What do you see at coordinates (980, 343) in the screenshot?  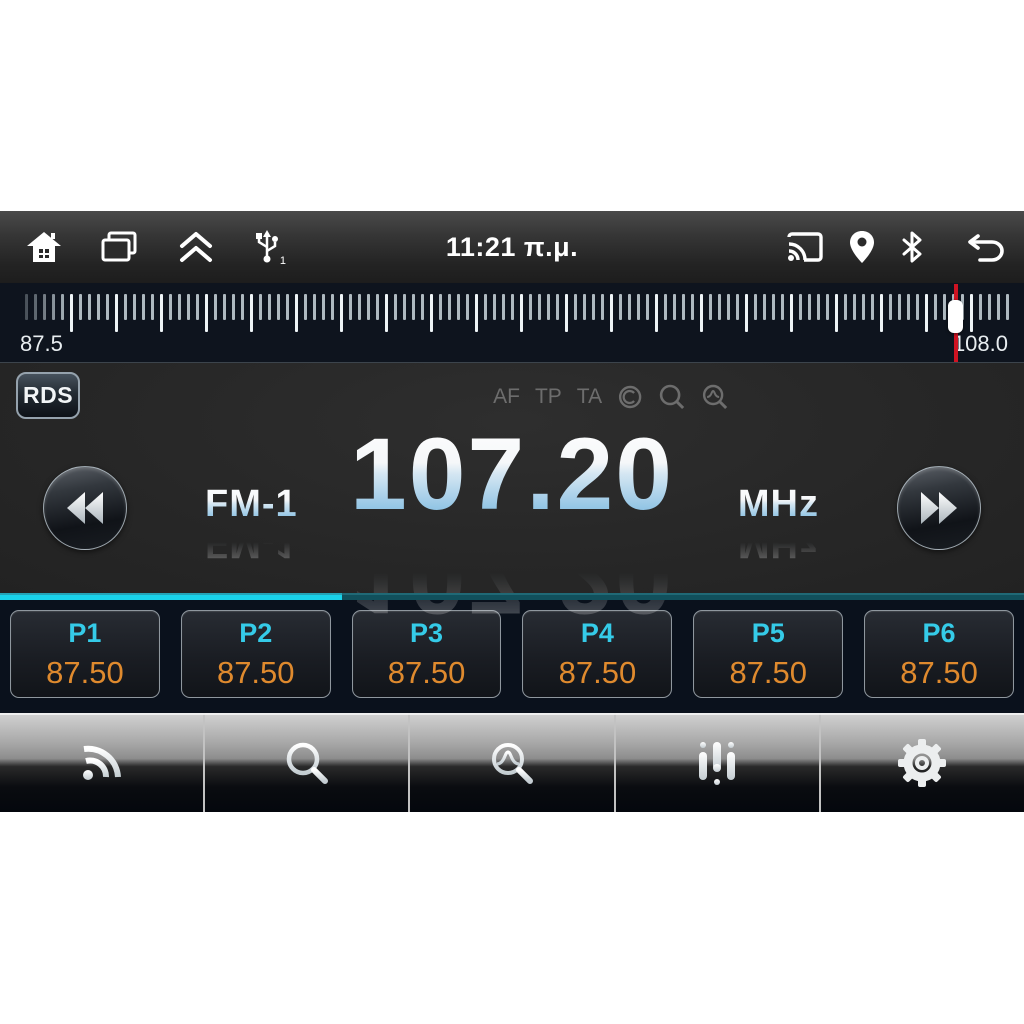 I see `scale-max-label: 108.0` at bounding box center [980, 343].